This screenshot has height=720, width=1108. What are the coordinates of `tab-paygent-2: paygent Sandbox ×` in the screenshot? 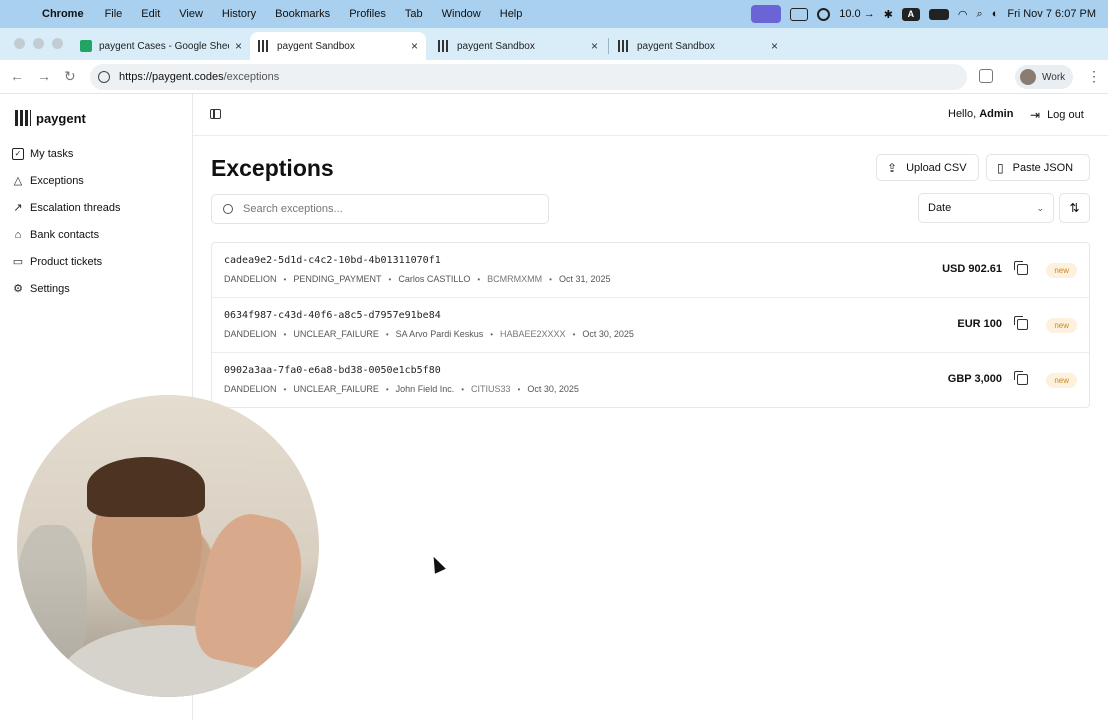 It's located at (518, 46).